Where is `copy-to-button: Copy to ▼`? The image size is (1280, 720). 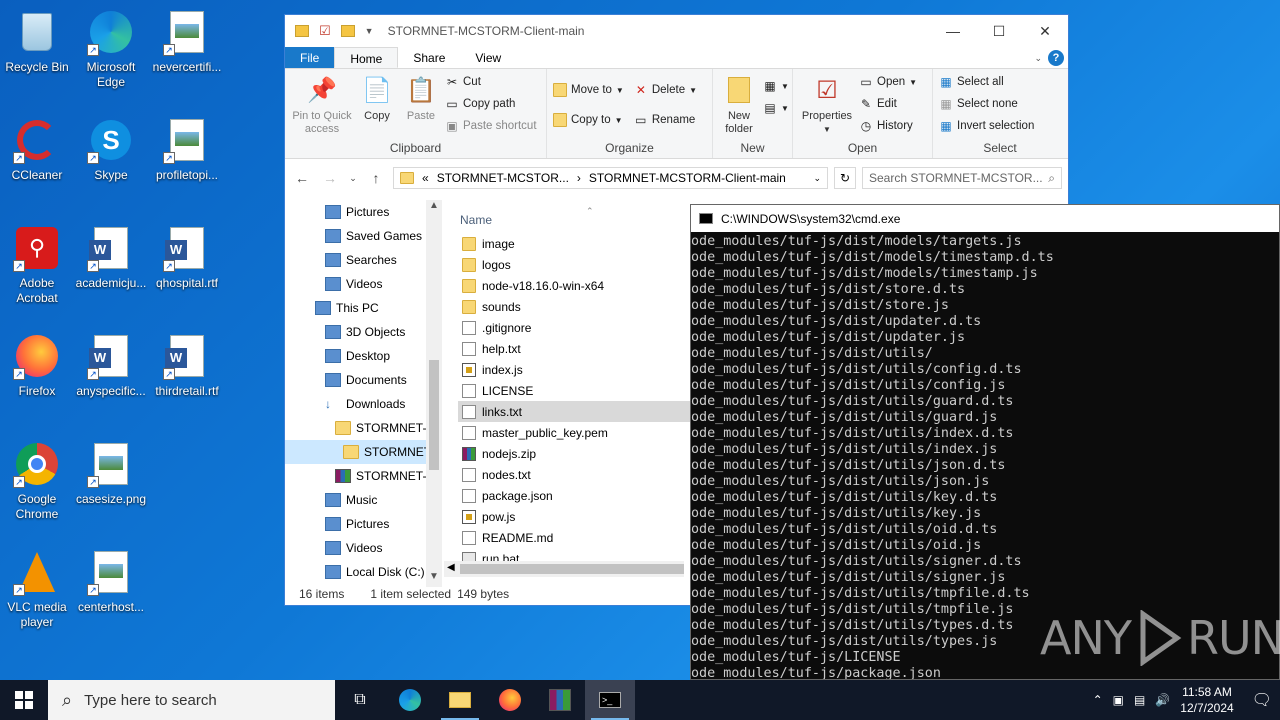
copy-to-button: Copy to ▼ is located at coordinates (588, 120).